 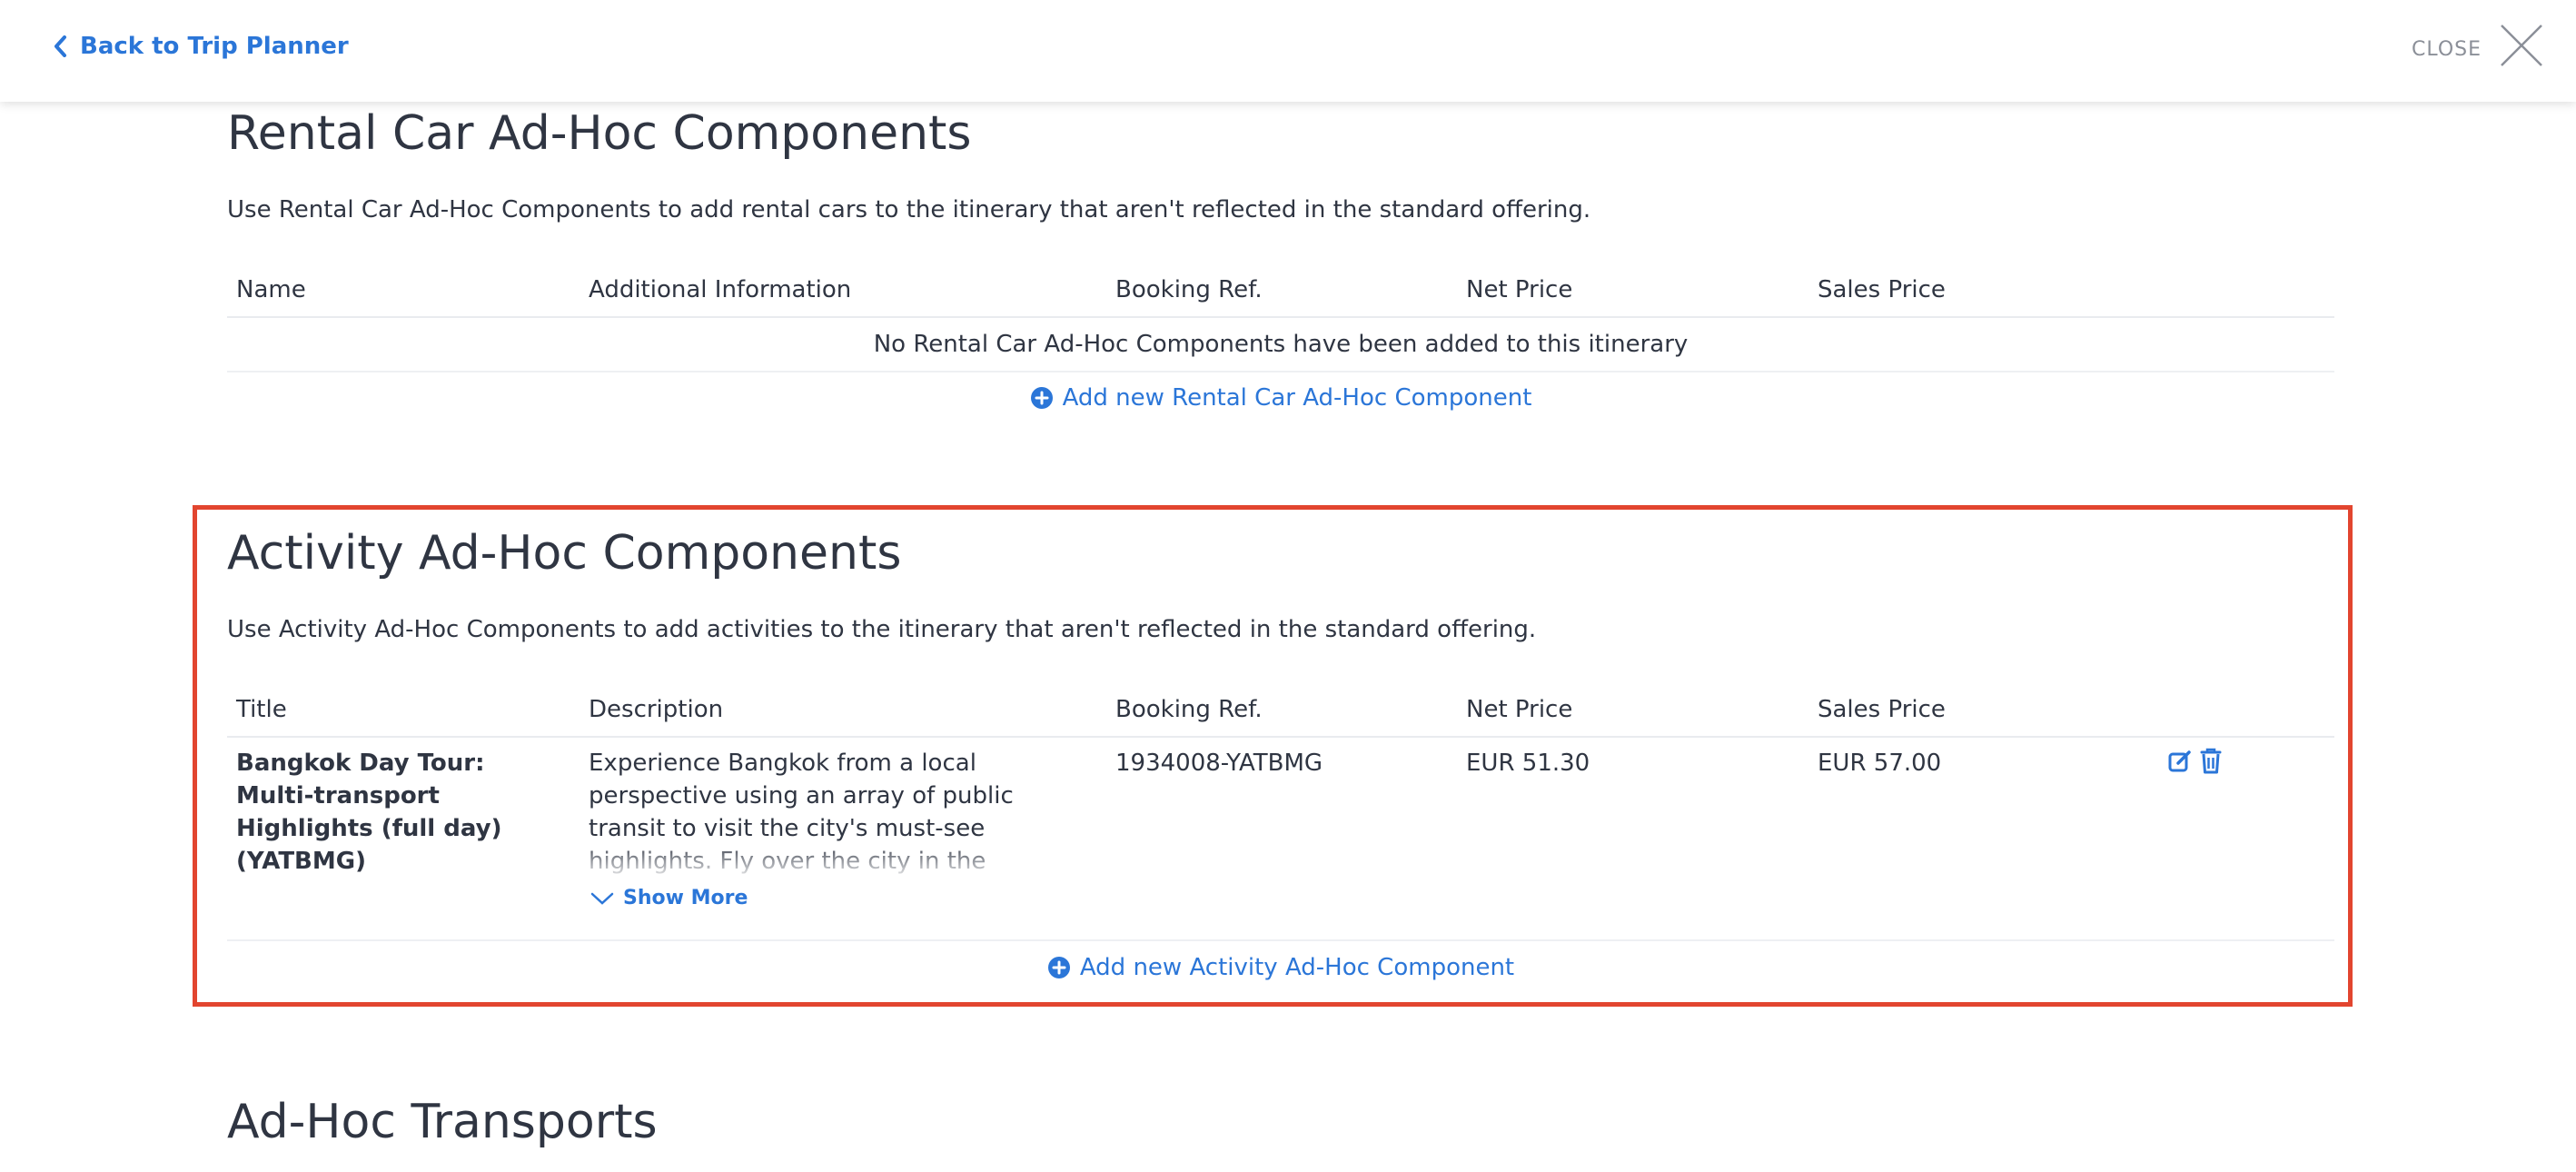 What do you see at coordinates (1280, 1133) in the screenshot?
I see `transports-section: Ad-Hoc Transports` at bounding box center [1280, 1133].